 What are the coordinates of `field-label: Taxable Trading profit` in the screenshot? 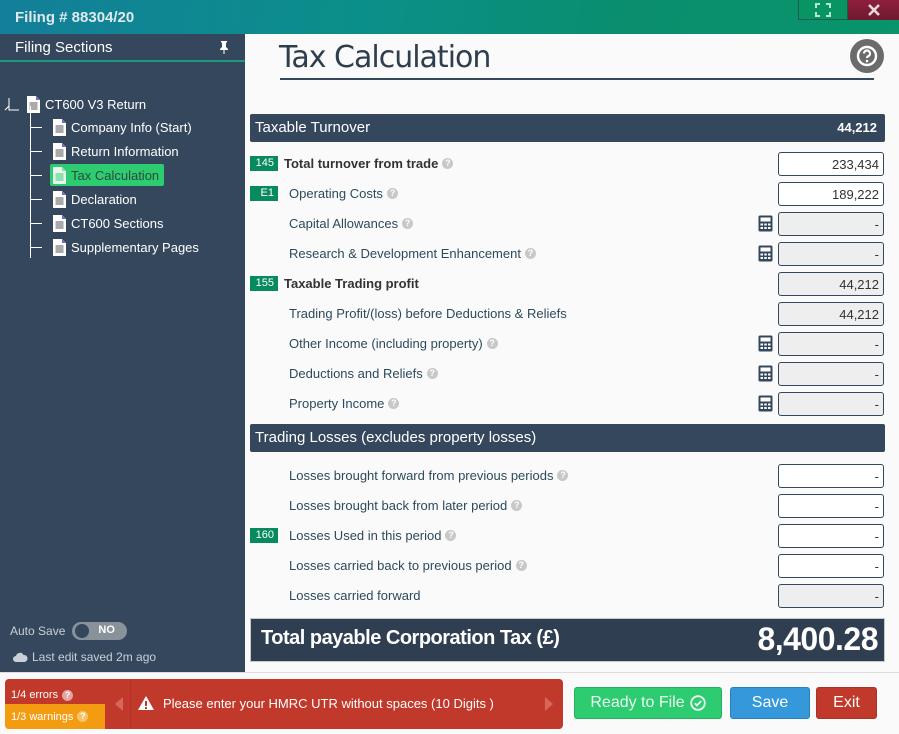 It's located at (351, 283).